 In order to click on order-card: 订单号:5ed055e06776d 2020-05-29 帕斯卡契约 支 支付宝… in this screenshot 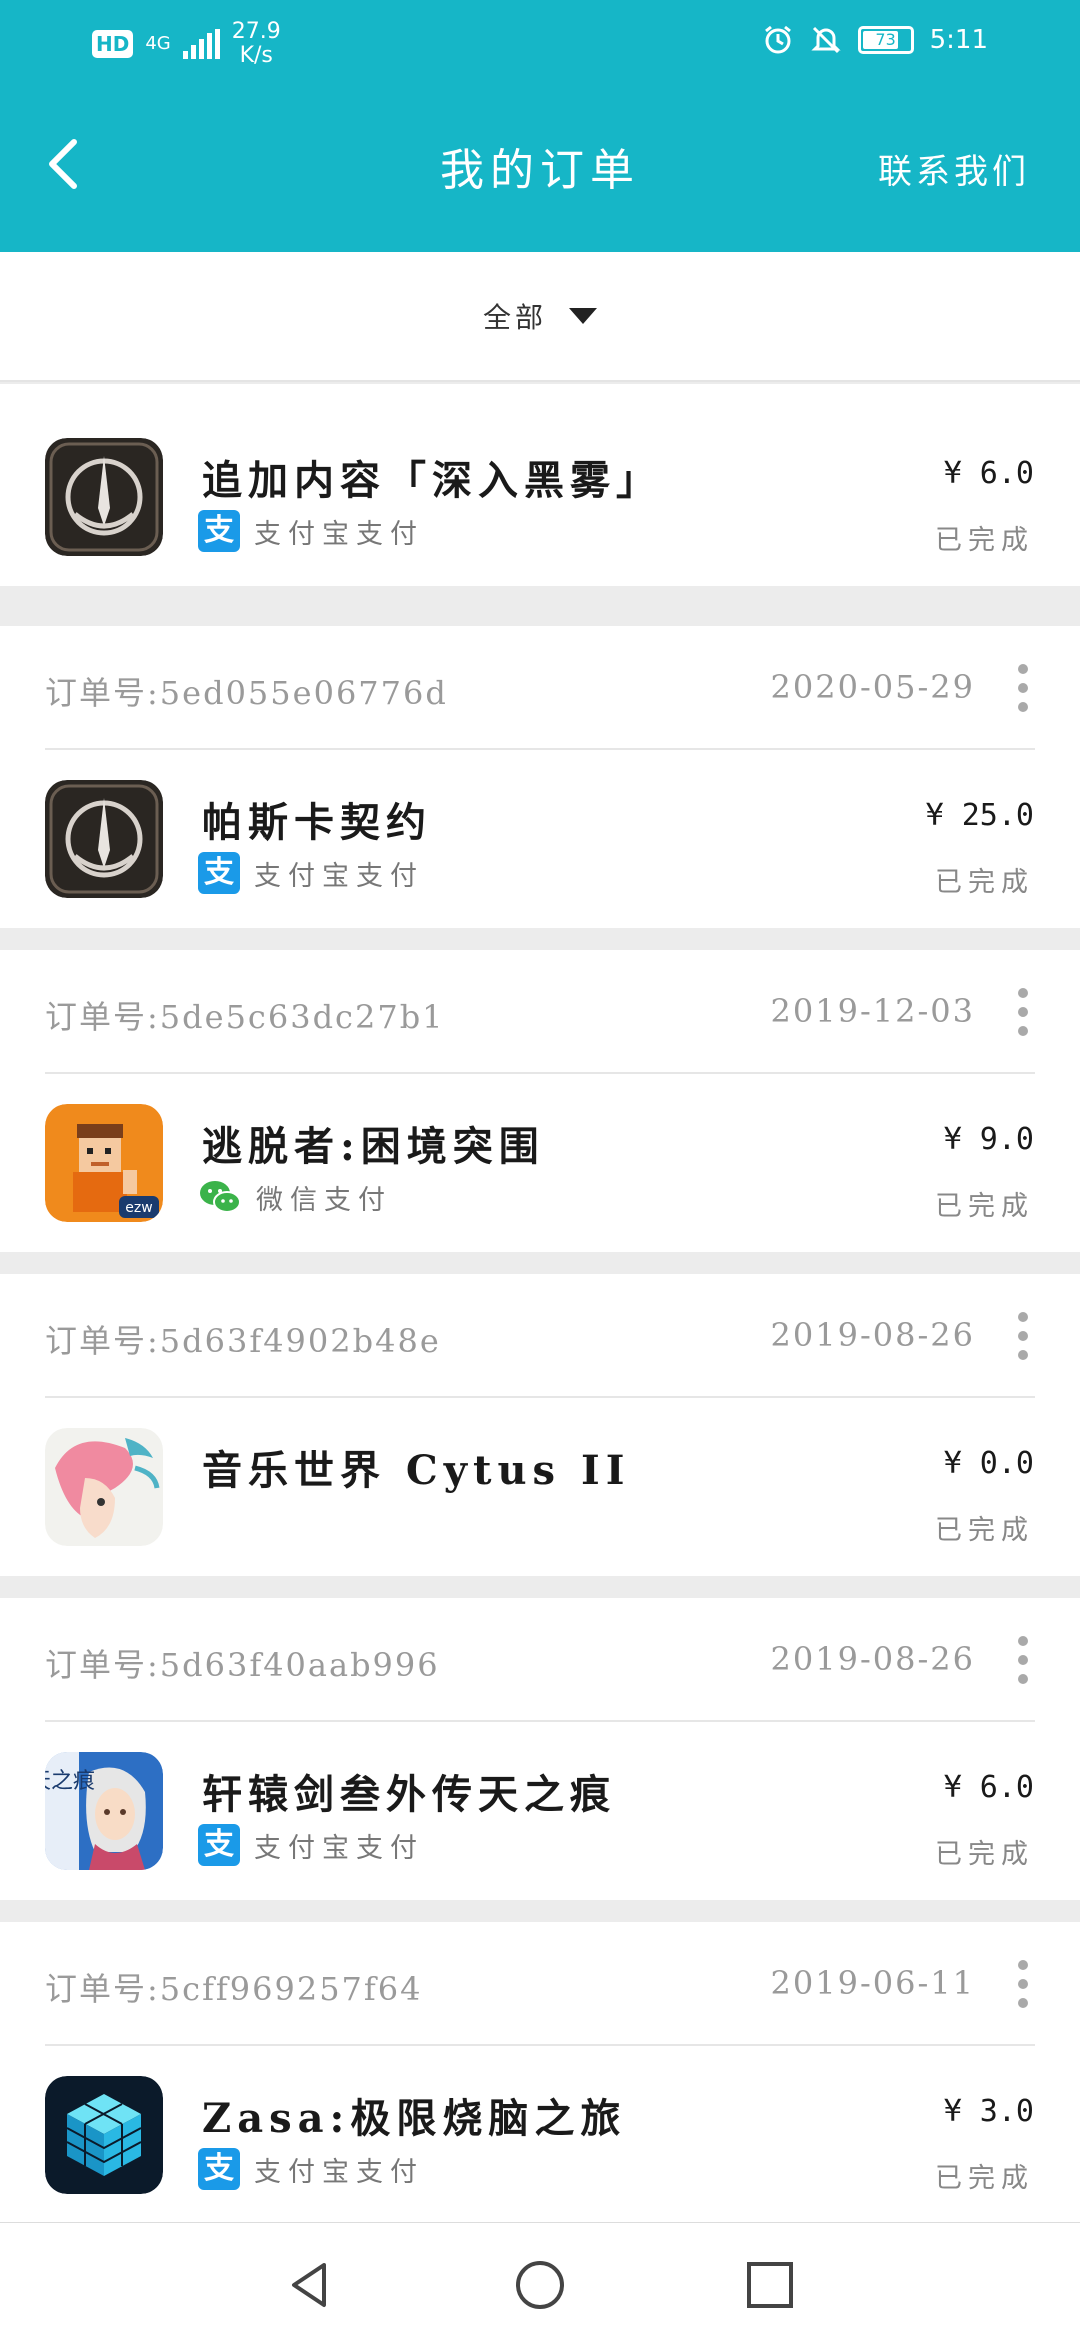, I will do `click(540, 777)`.